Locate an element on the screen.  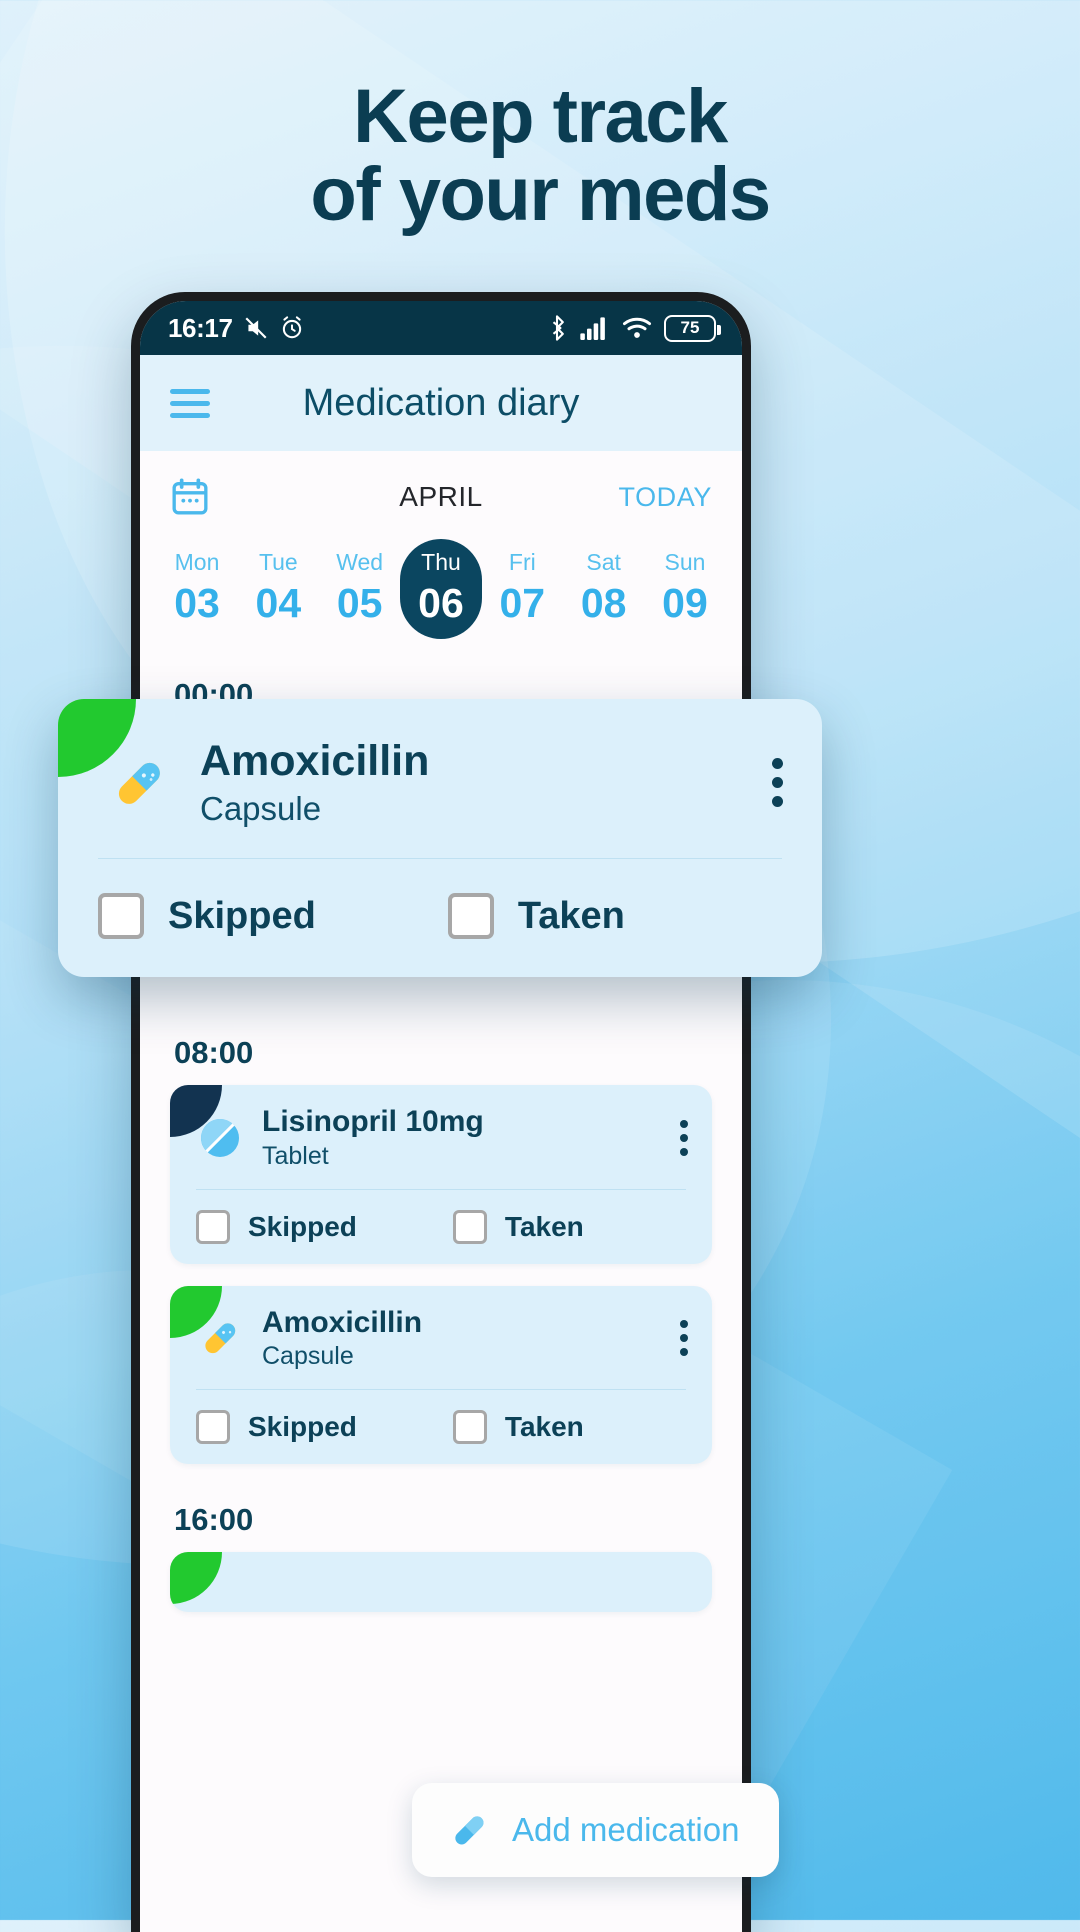
medication-card-amoxicillin: Amoxicillin Capsule Skipped Taken is located at coordinates (441, 1374).